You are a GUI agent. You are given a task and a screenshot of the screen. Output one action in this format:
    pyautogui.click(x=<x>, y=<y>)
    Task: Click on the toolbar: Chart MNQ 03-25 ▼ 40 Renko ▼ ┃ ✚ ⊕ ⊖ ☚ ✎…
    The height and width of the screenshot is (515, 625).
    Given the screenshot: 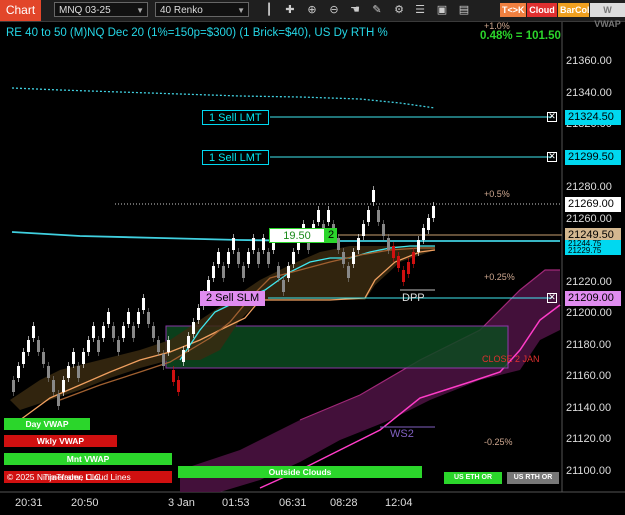 What is the action you would take?
    pyautogui.click(x=312, y=14)
    